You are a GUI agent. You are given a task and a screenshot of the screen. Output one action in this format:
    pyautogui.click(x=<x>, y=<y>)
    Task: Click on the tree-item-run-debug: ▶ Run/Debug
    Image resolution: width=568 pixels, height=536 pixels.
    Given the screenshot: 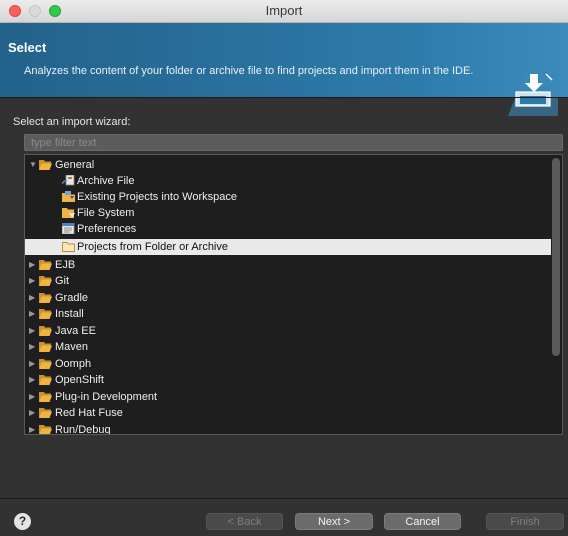 What is the action you would take?
    pyautogui.click(x=288, y=428)
    